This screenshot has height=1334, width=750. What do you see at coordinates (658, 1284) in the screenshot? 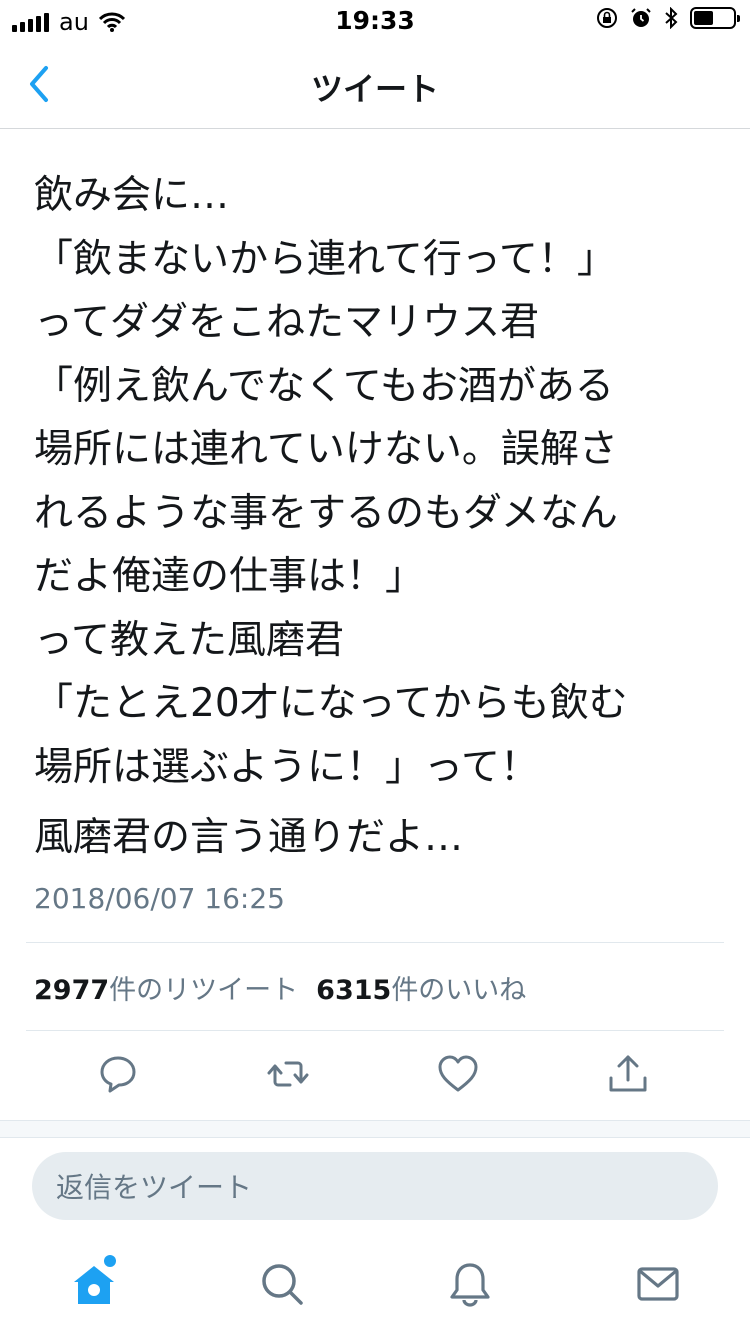
I see `messages-icon` at bounding box center [658, 1284].